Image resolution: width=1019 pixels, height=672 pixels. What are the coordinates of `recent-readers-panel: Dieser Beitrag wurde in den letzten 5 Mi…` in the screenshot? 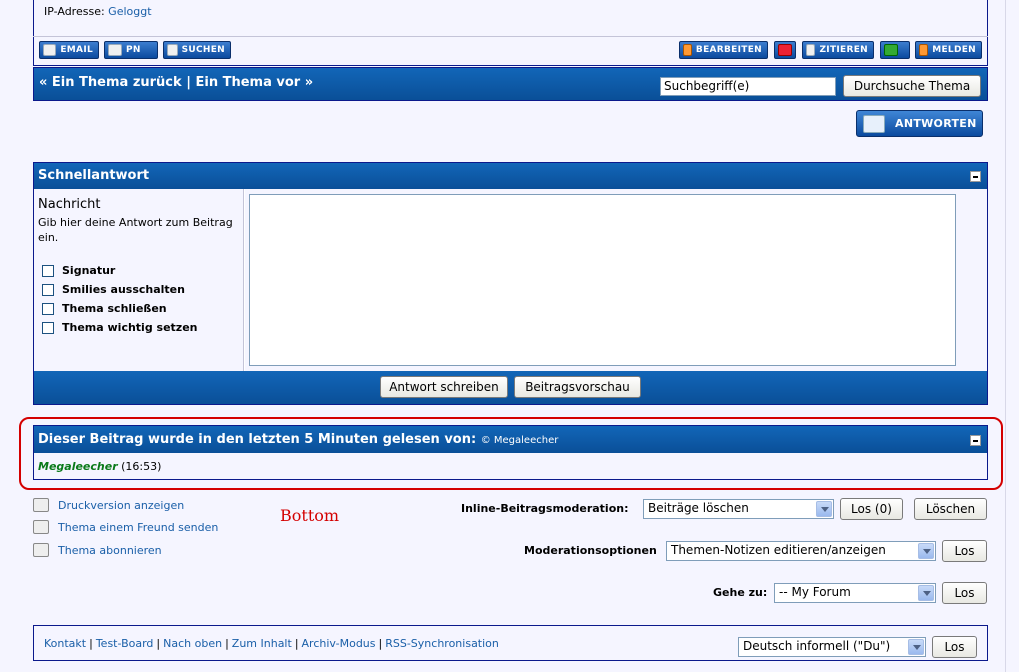 It's located at (510, 452).